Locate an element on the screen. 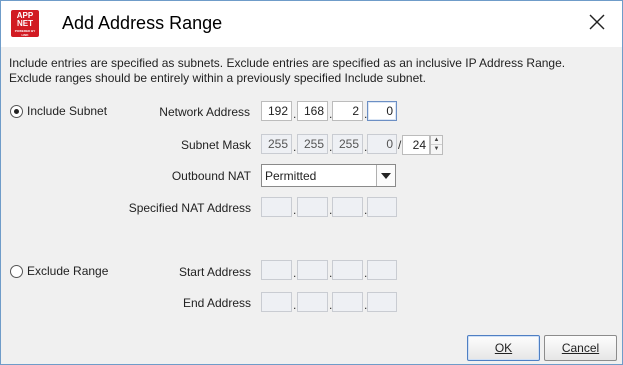  network-address-octet-1: 192 is located at coordinates (276, 111).